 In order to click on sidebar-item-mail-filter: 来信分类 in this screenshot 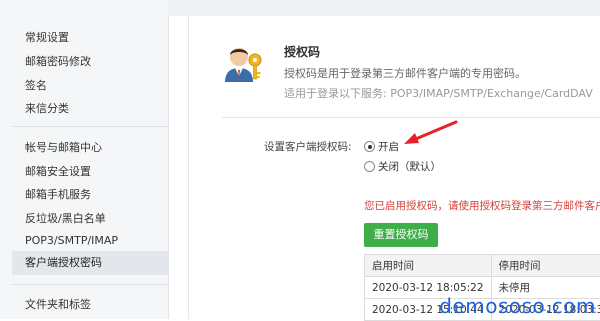, I will do `click(47, 108)`.